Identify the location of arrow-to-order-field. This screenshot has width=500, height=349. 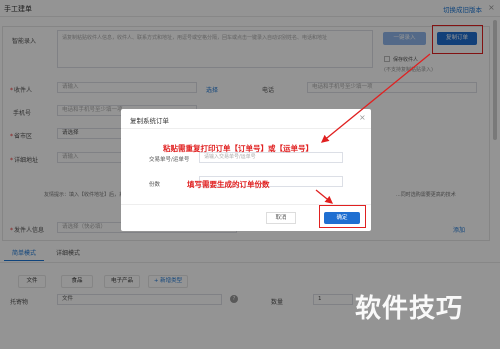
(375, 98).